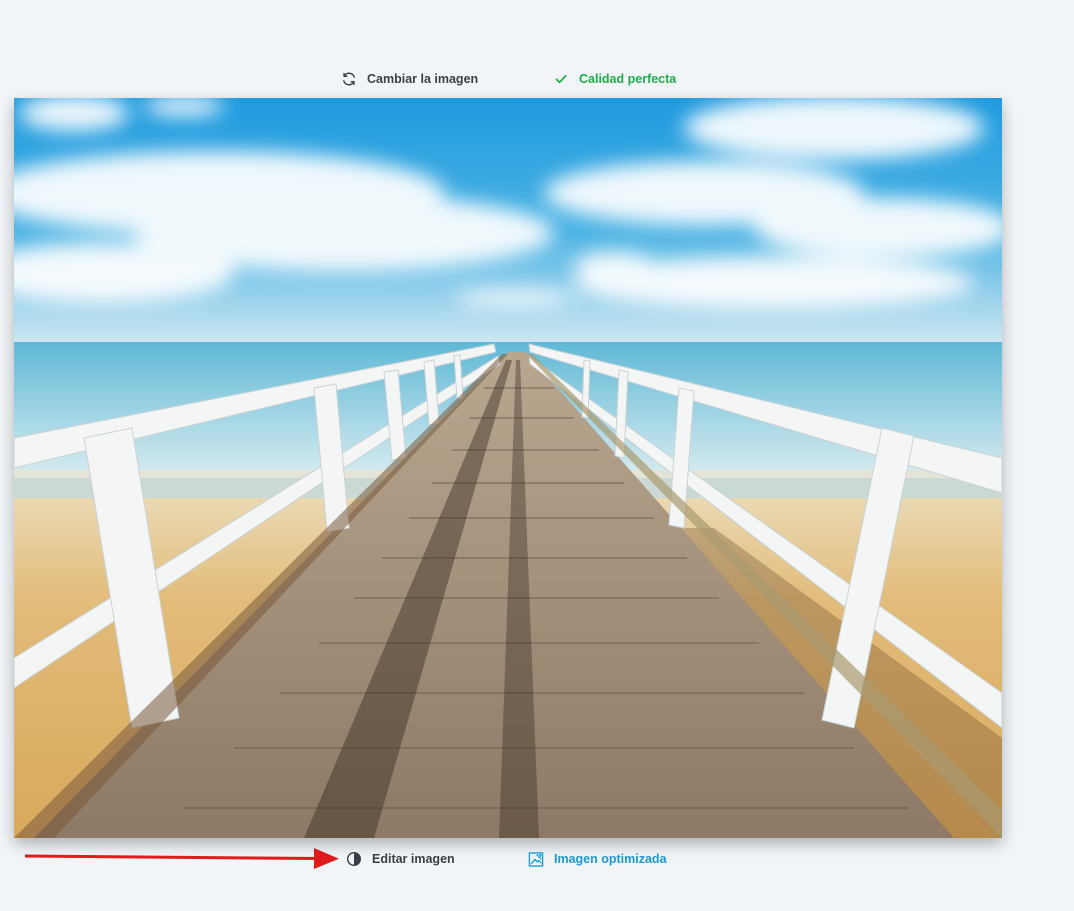  What do you see at coordinates (182, 861) in the screenshot?
I see `red-arrow-annotation` at bounding box center [182, 861].